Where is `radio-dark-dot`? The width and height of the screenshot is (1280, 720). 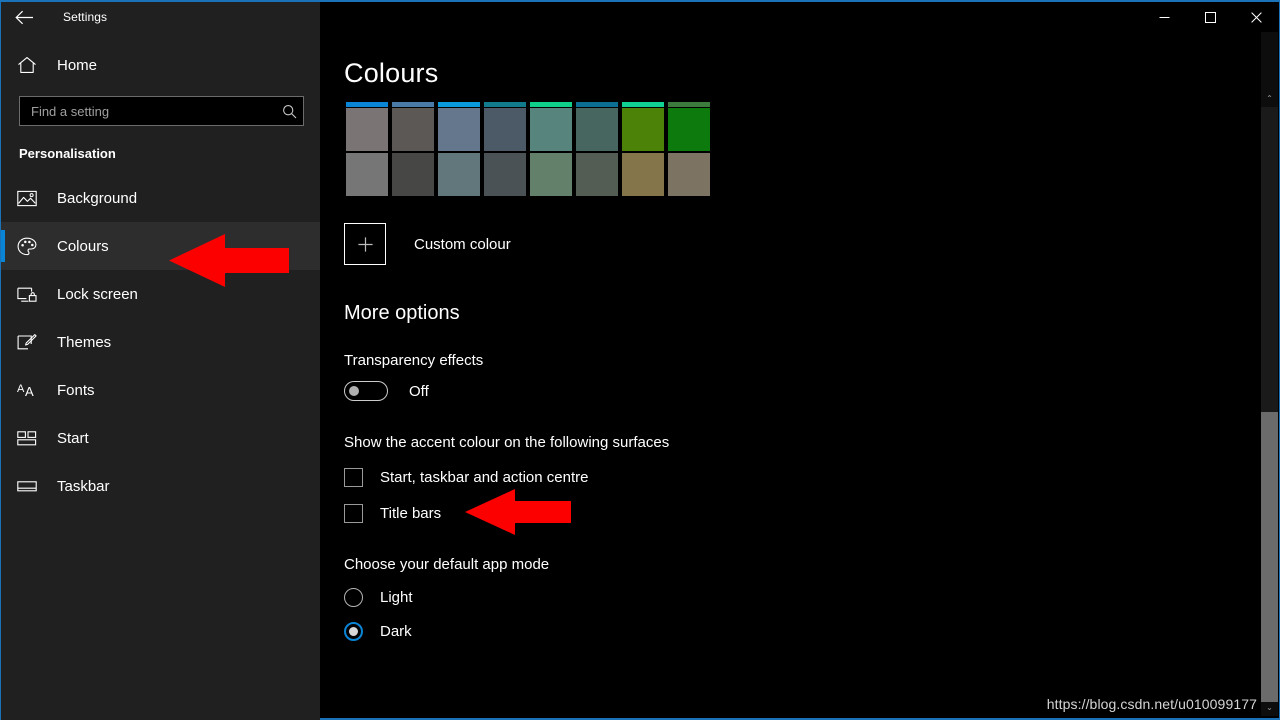 radio-dark-dot is located at coordinates (353, 631).